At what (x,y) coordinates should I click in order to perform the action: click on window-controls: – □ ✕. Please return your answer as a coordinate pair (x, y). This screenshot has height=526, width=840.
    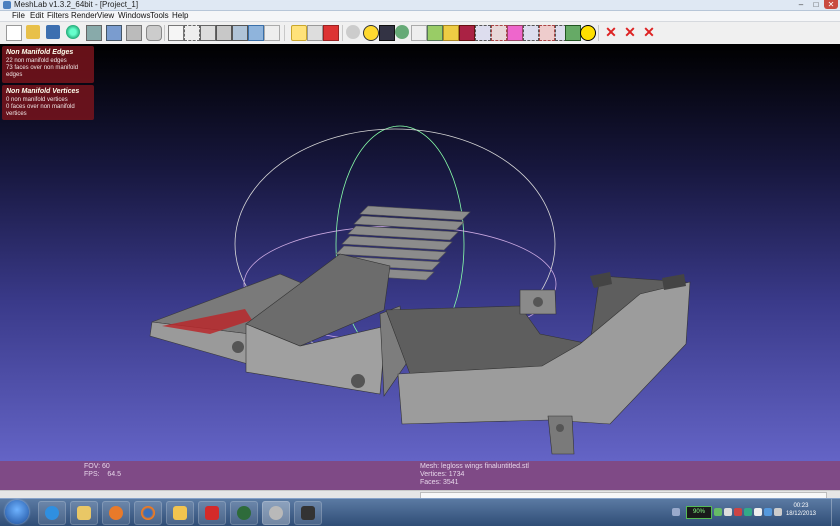
    Looking at the image, I should click on (816, 5).